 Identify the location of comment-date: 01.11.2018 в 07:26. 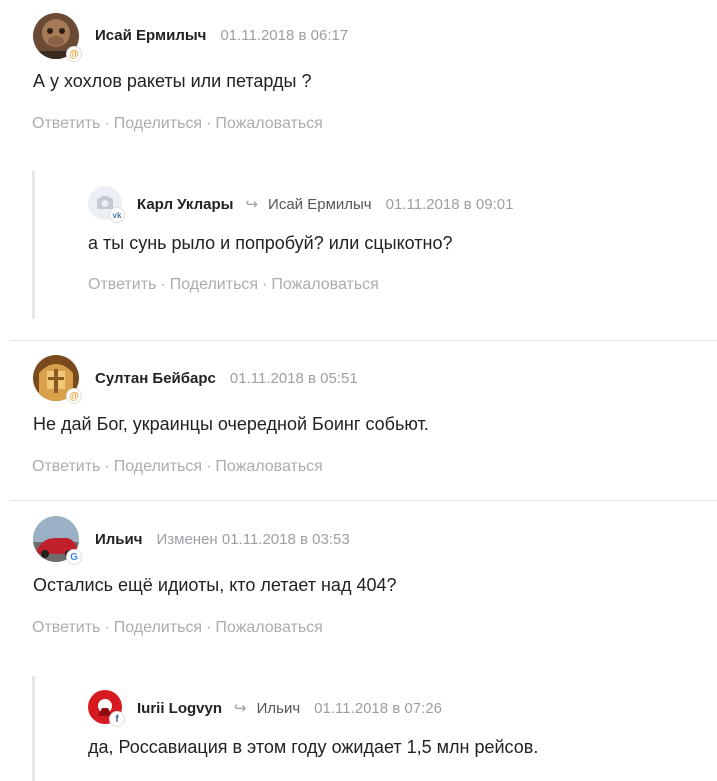
(378, 708).